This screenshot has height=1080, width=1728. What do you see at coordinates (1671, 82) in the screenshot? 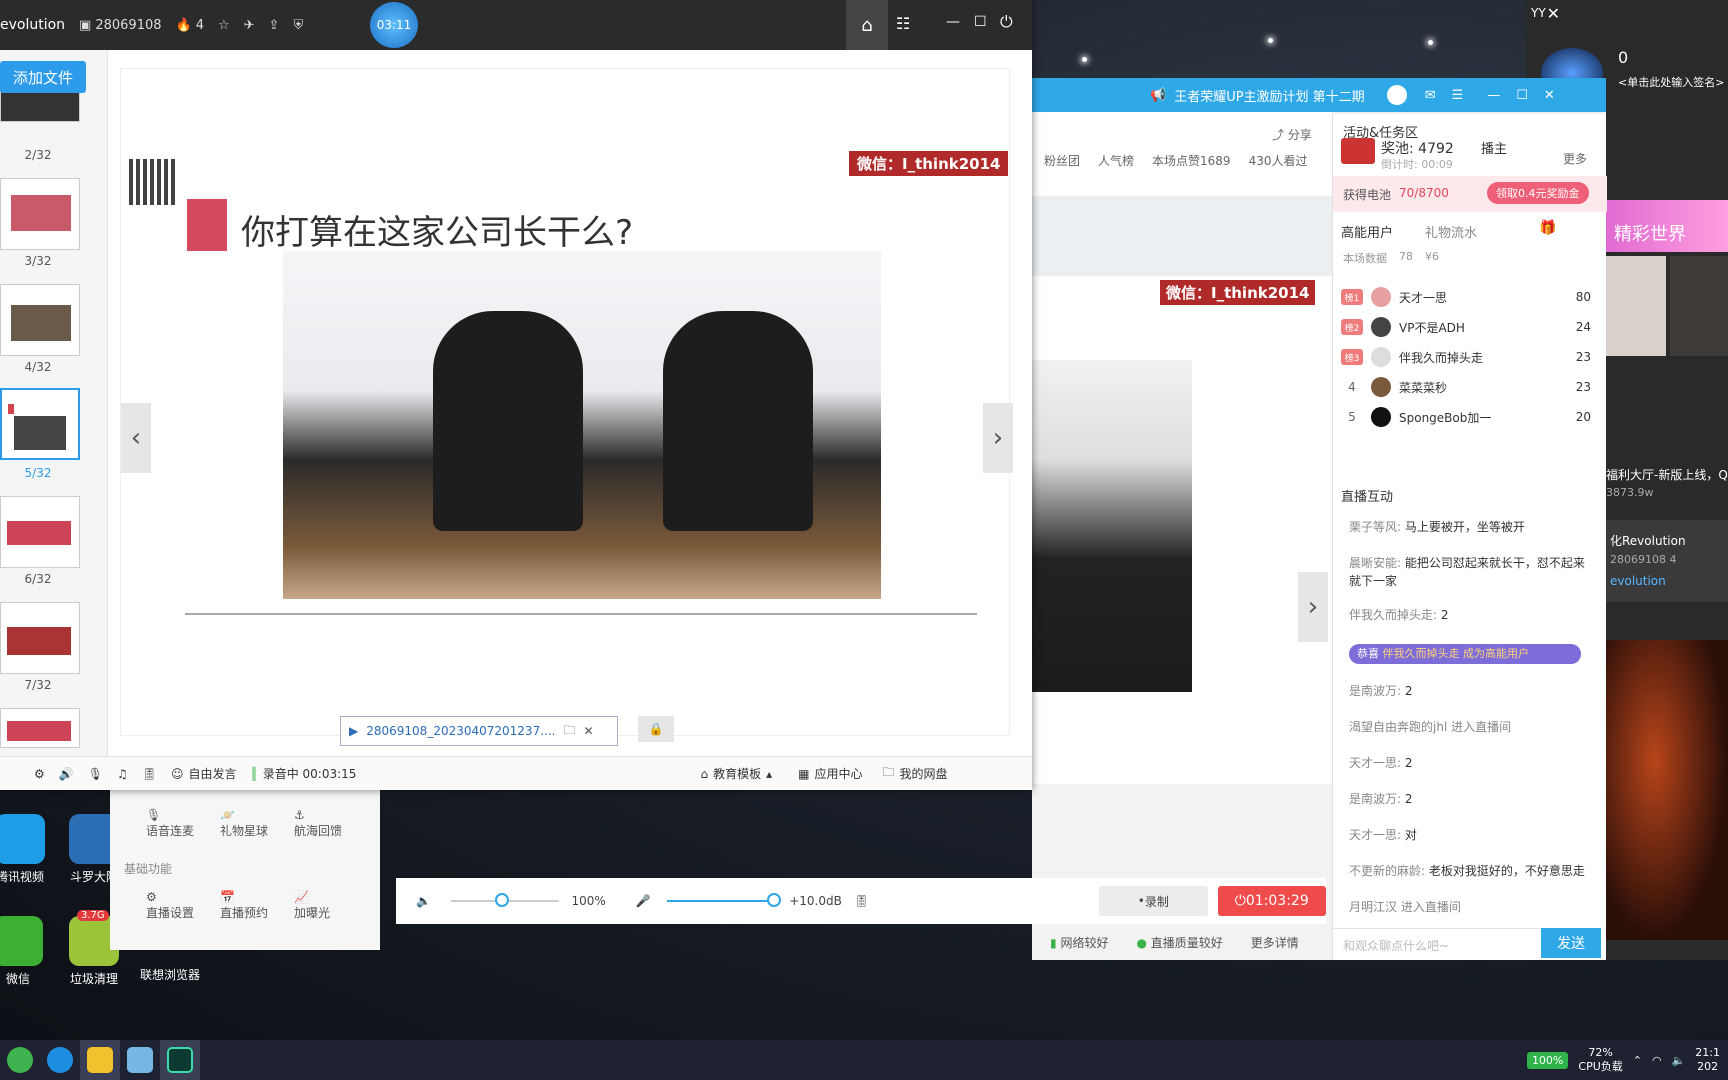
I see `yy-sign: <单击此处输入签名>` at bounding box center [1671, 82].